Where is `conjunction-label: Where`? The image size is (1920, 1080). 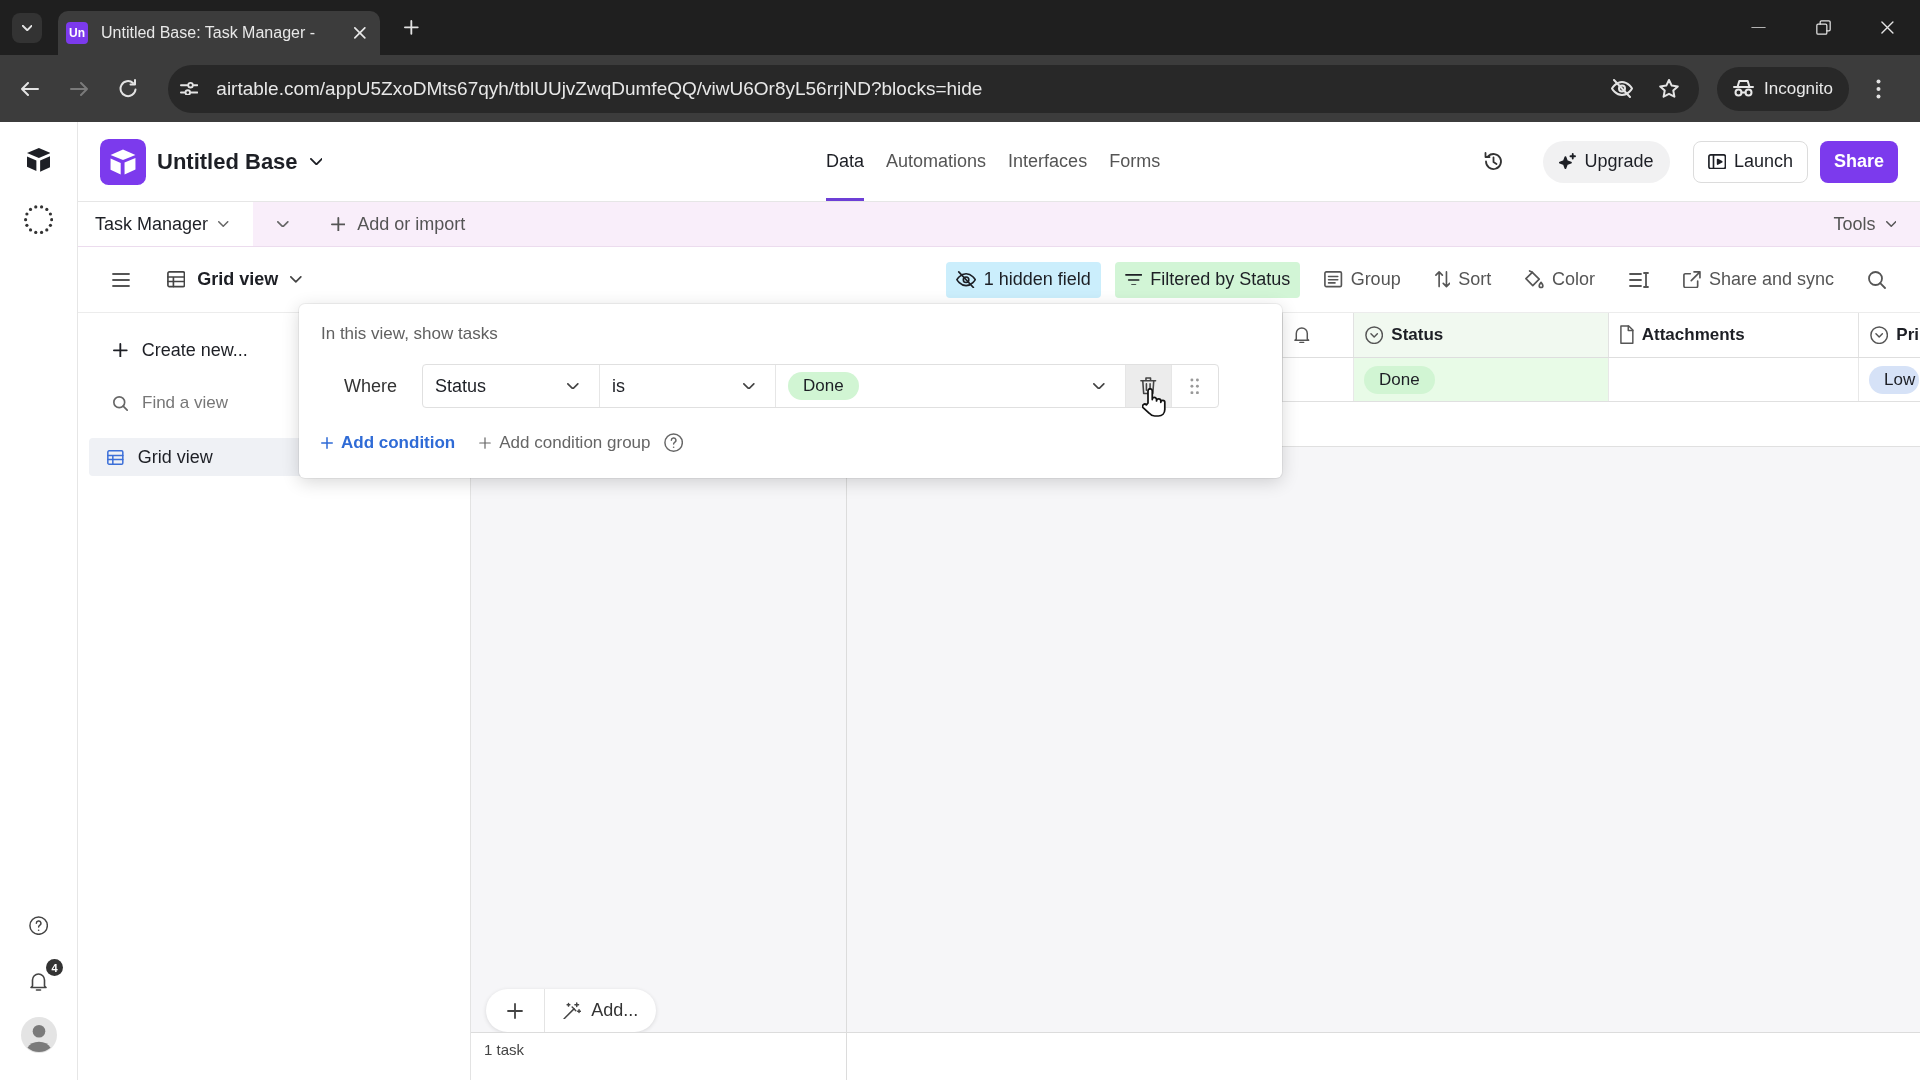
conjunction-label: Where is located at coordinates (371, 386).